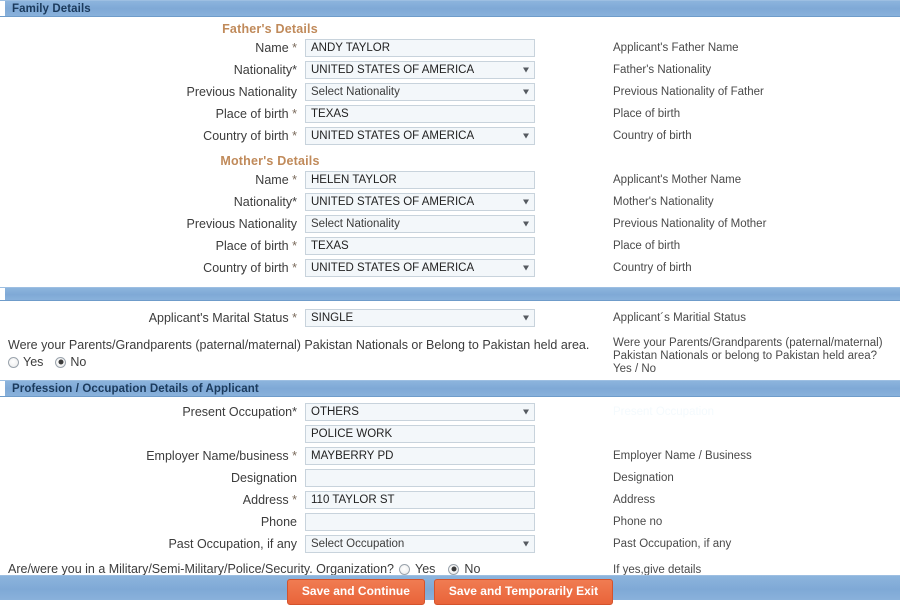  I want to click on save-and-continue-button: Save and Continue, so click(355, 592).